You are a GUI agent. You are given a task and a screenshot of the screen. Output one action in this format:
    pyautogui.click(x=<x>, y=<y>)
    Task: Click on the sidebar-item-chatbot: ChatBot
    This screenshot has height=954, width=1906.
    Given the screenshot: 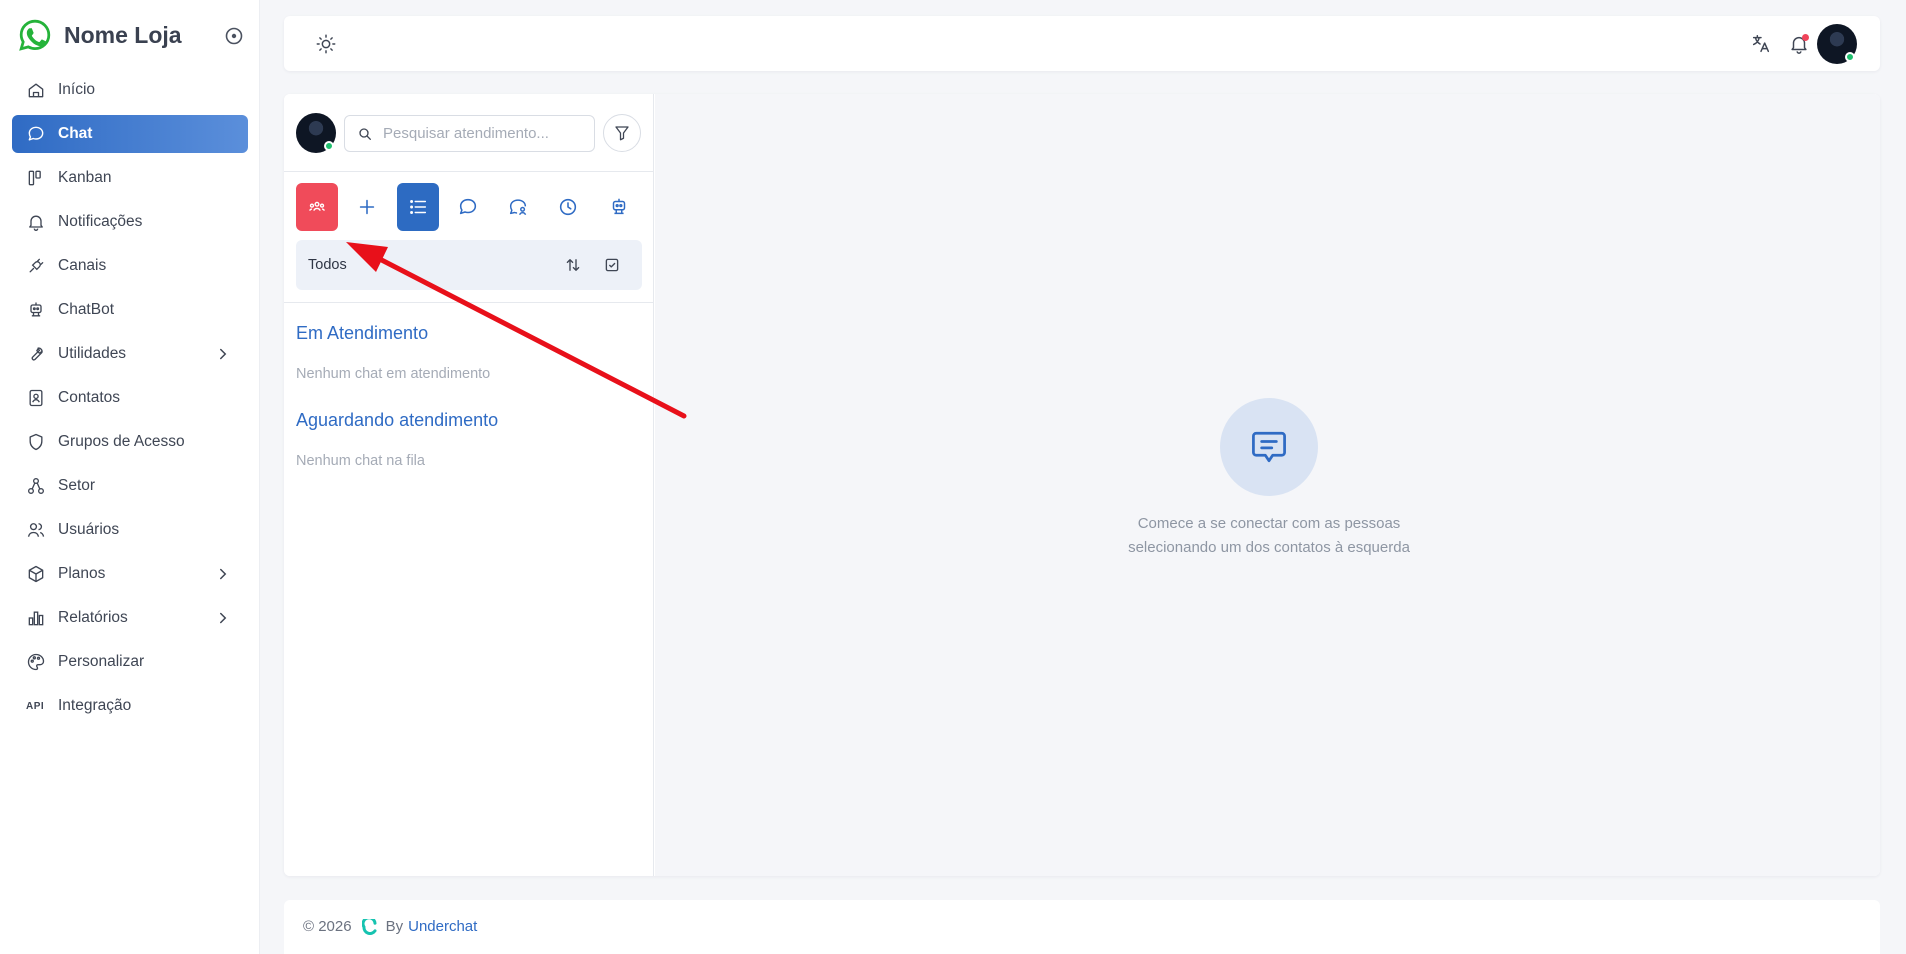 What is the action you would take?
    pyautogui.click(x=130, y=310)
    